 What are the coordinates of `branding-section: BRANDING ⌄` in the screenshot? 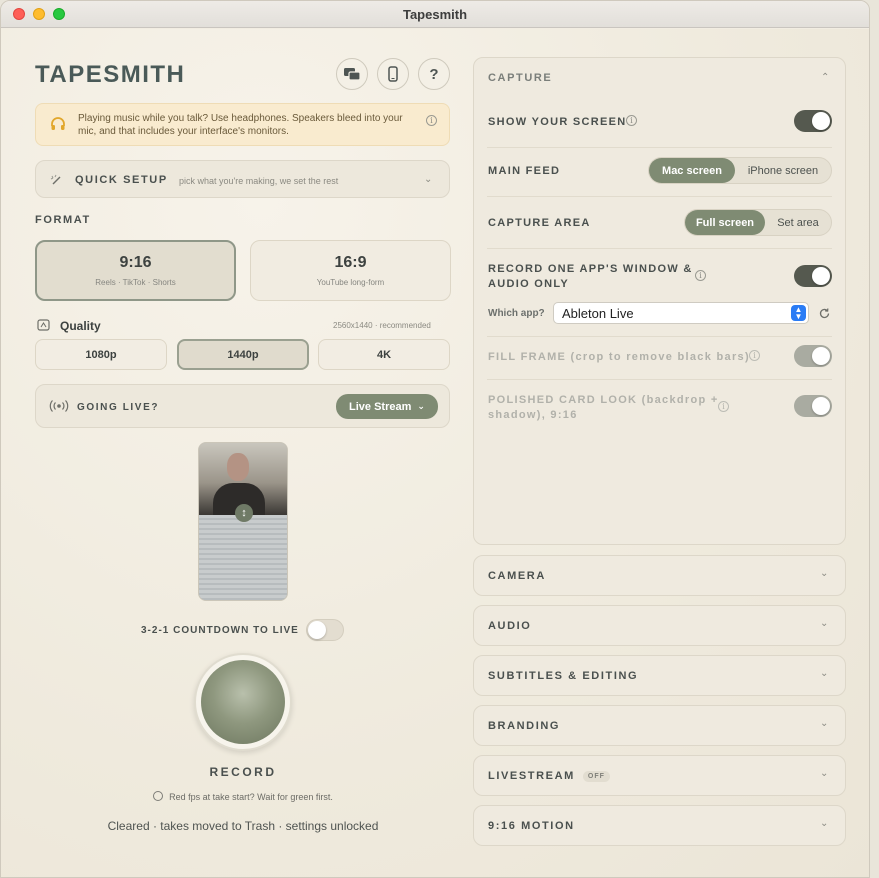 It's located at (659, 725).